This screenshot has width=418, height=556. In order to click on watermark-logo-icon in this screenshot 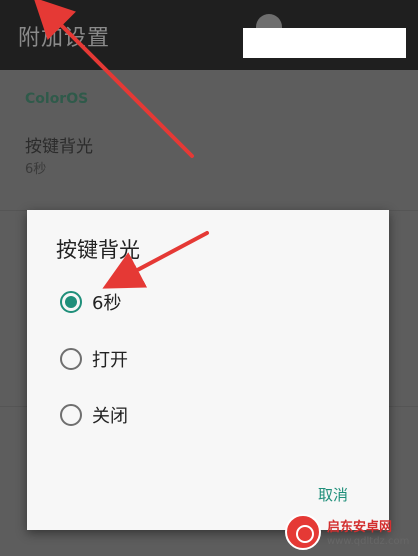, I will do `click(303, 532)`.